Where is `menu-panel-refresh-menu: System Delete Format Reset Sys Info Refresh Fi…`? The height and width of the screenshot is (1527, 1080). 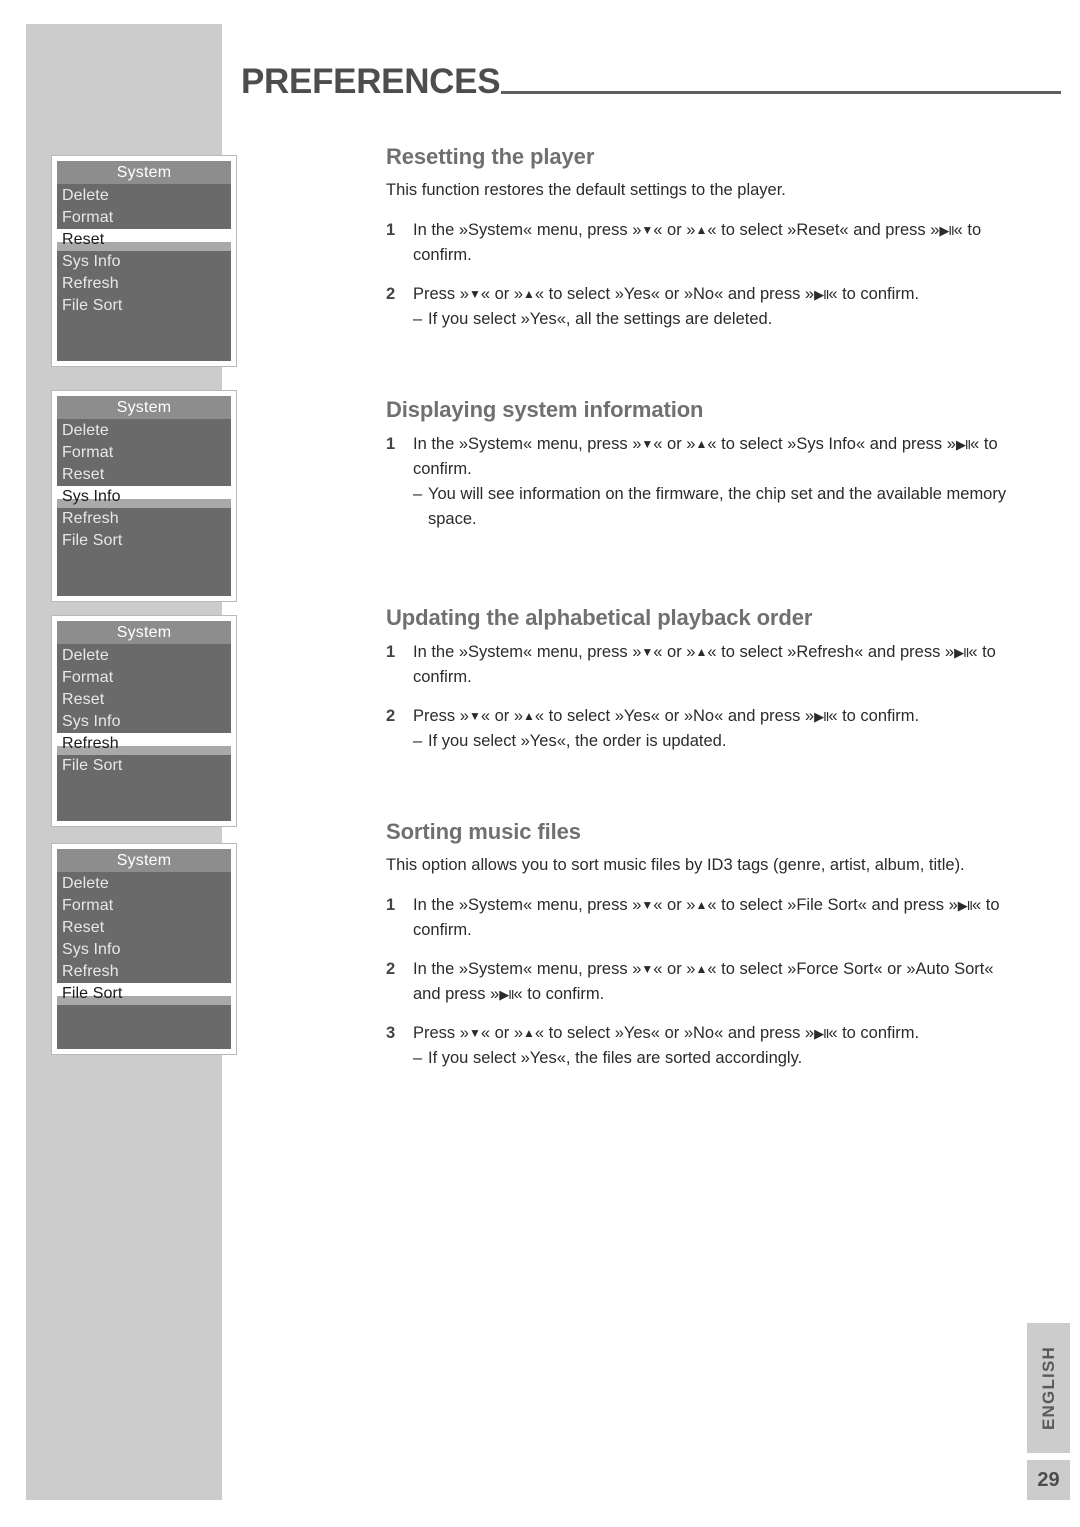
menu-panel-refresh-menu: System Delete Format Reset Sys Info Refresh Fi… is located at coordinates (144, 721).